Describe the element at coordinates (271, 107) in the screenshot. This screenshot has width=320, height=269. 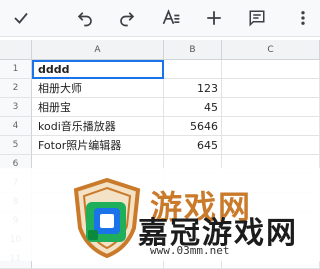
I see `cell-c3` at that location.